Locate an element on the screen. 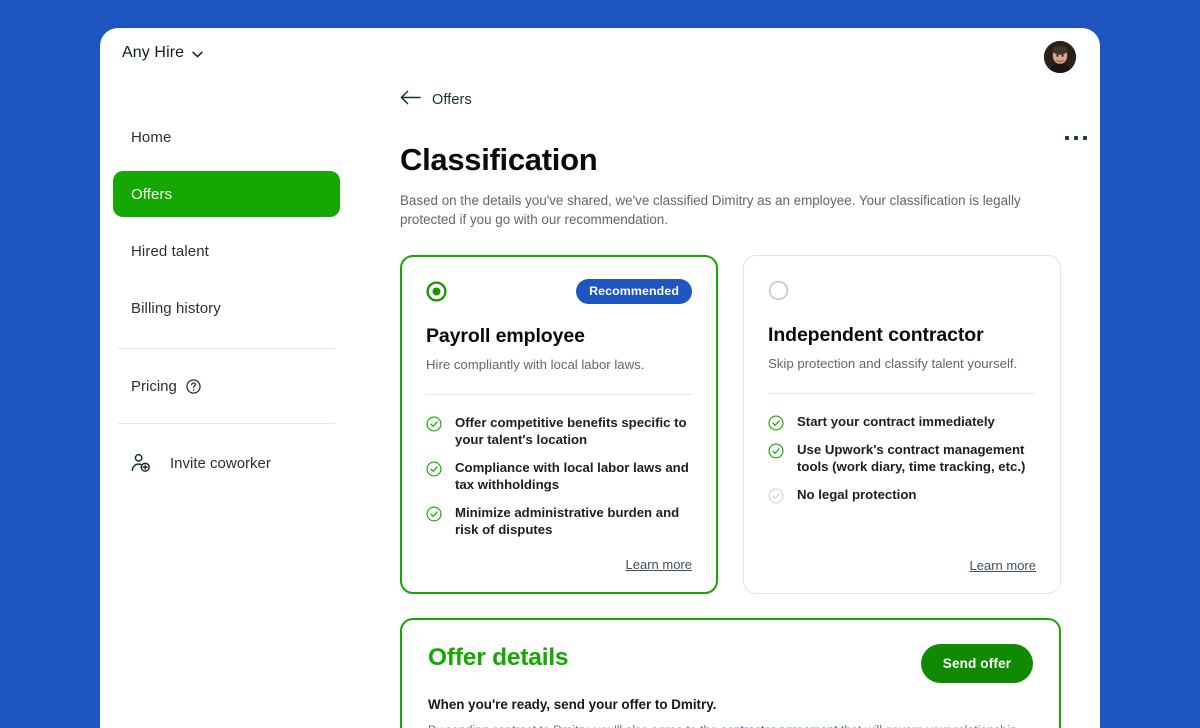  workspace-name: Any Hire is located at coordinates (153, 52).